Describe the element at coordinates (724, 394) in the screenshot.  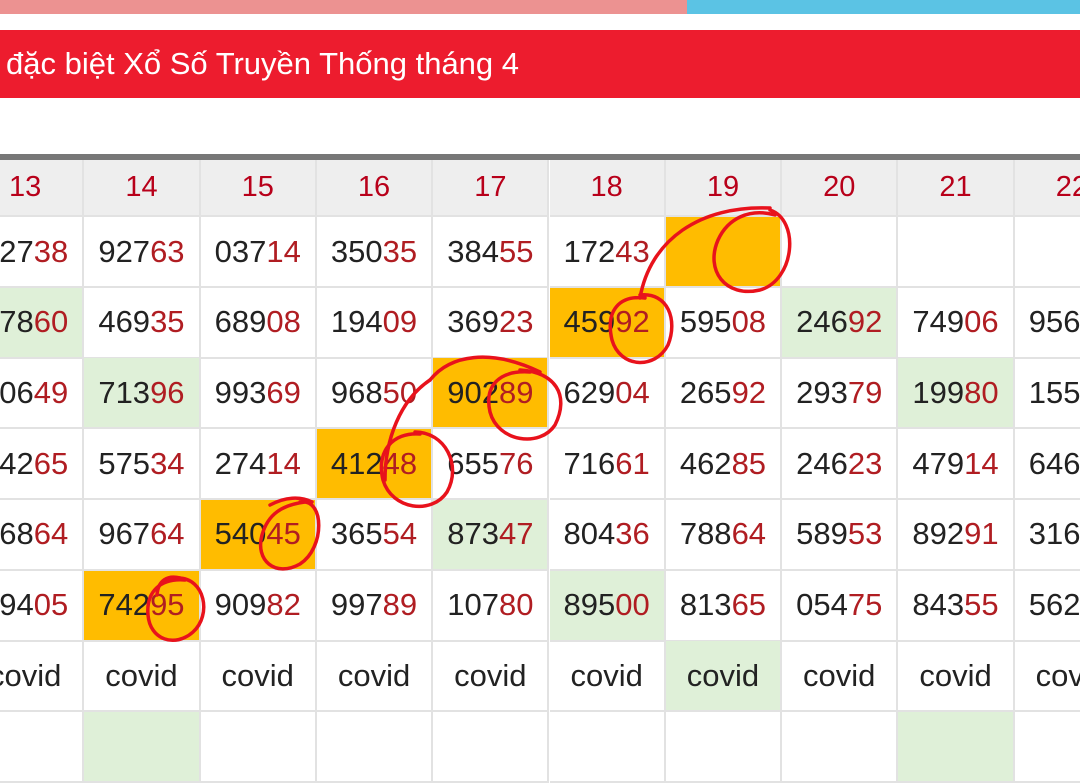
I see `result-cell-day-19: 26592` at that location.